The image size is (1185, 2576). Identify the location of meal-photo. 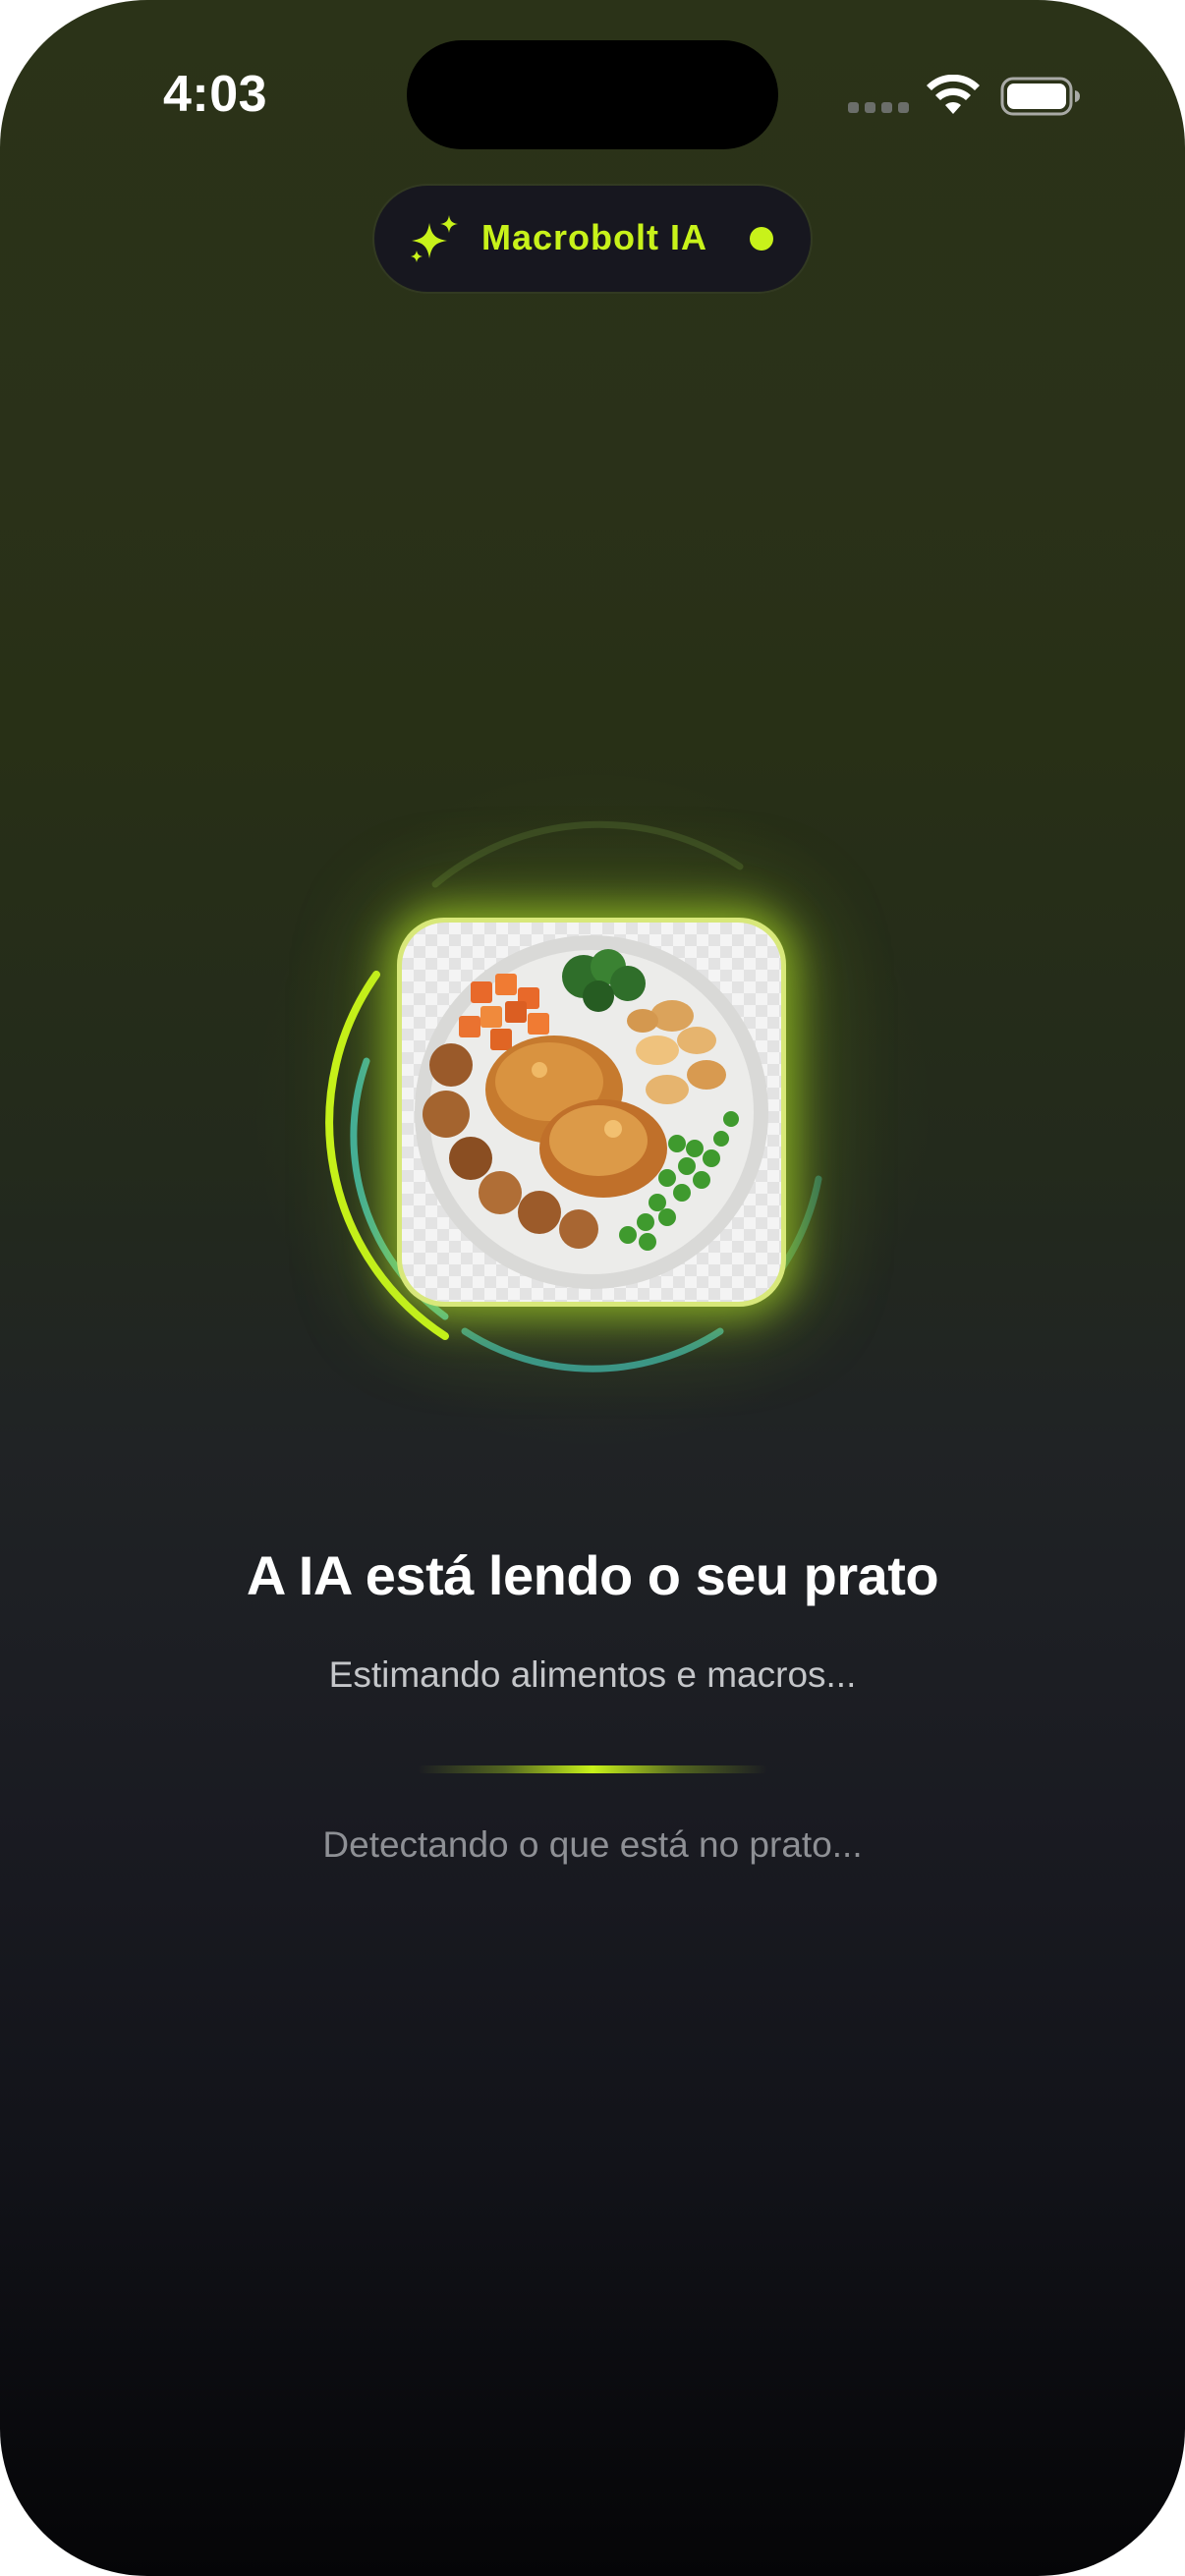
(592, 1112).